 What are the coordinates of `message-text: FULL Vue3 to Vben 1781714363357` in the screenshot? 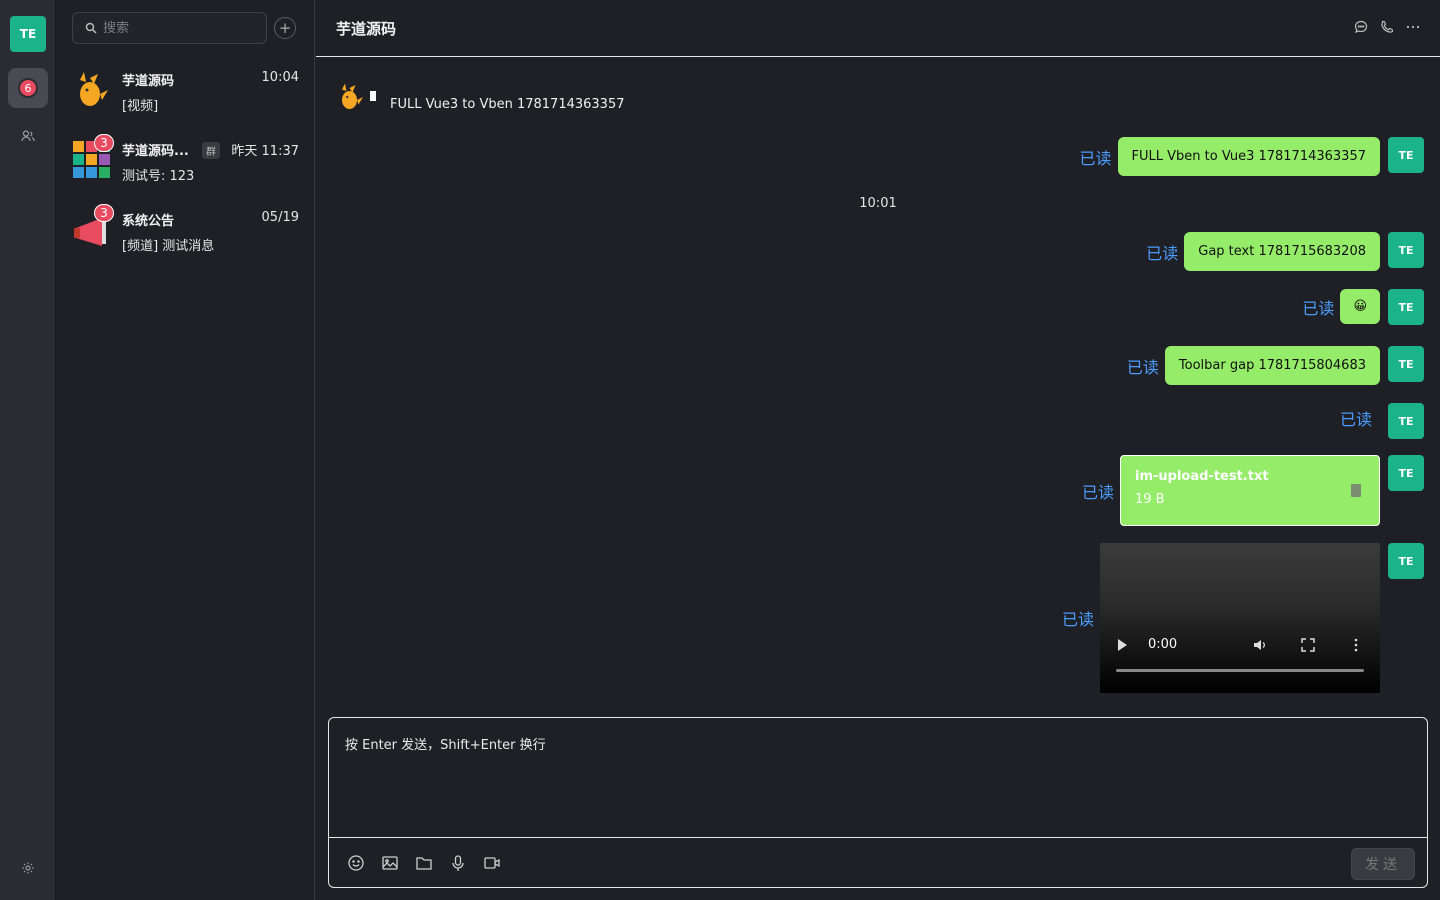 It's located at (507, 104).